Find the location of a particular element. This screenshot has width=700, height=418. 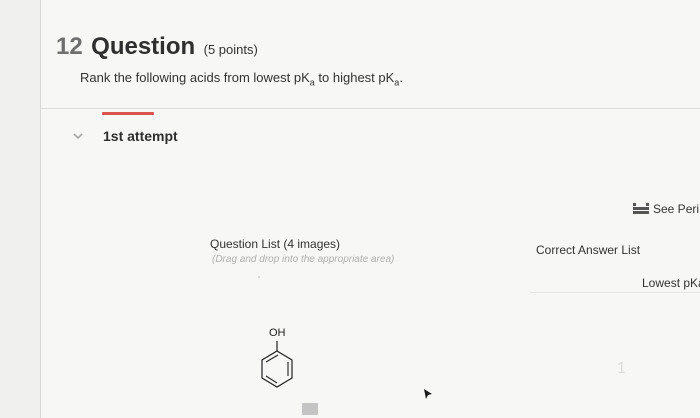

question-header: 12 Question (5 points) is located at coordinates (157, 47).